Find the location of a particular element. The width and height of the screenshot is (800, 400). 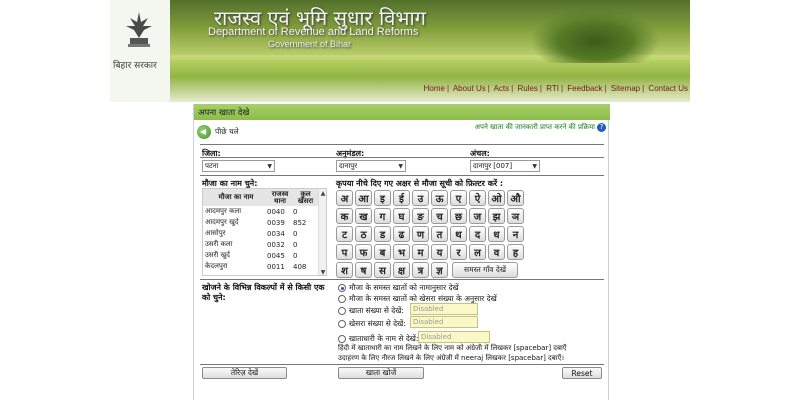

letter-key: ठ is located at coordinates (363, 234).